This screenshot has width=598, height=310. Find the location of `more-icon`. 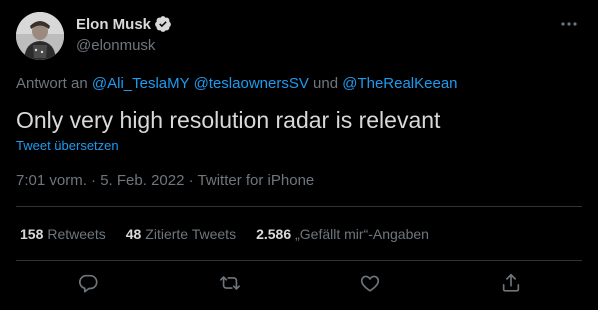

more-icon is located at coordinates (569, 24).